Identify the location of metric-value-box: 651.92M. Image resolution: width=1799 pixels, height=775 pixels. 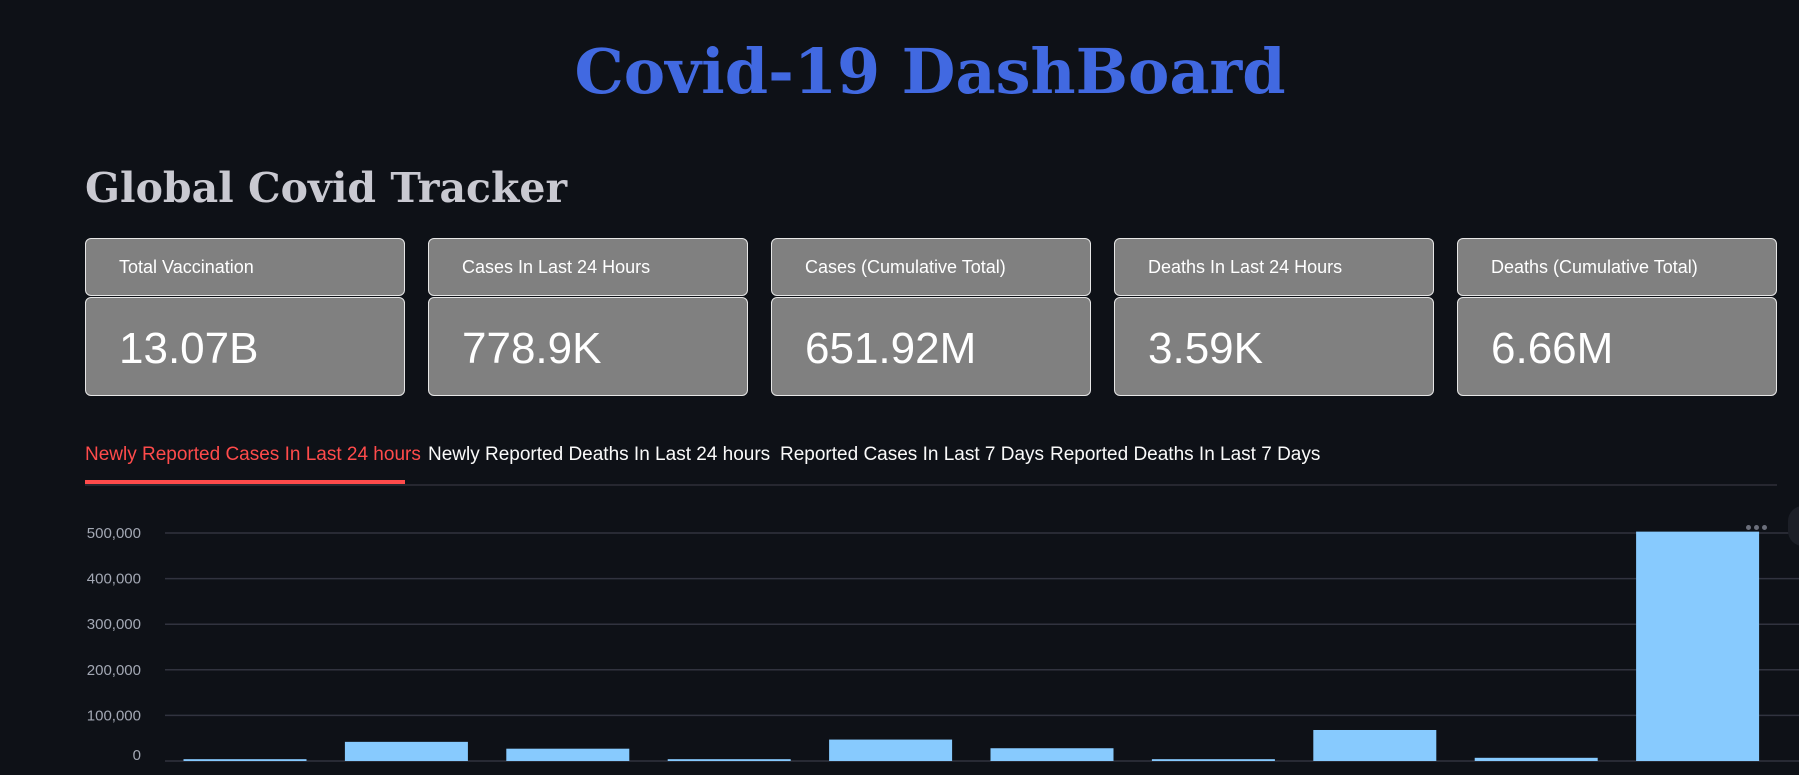
(931, 346).